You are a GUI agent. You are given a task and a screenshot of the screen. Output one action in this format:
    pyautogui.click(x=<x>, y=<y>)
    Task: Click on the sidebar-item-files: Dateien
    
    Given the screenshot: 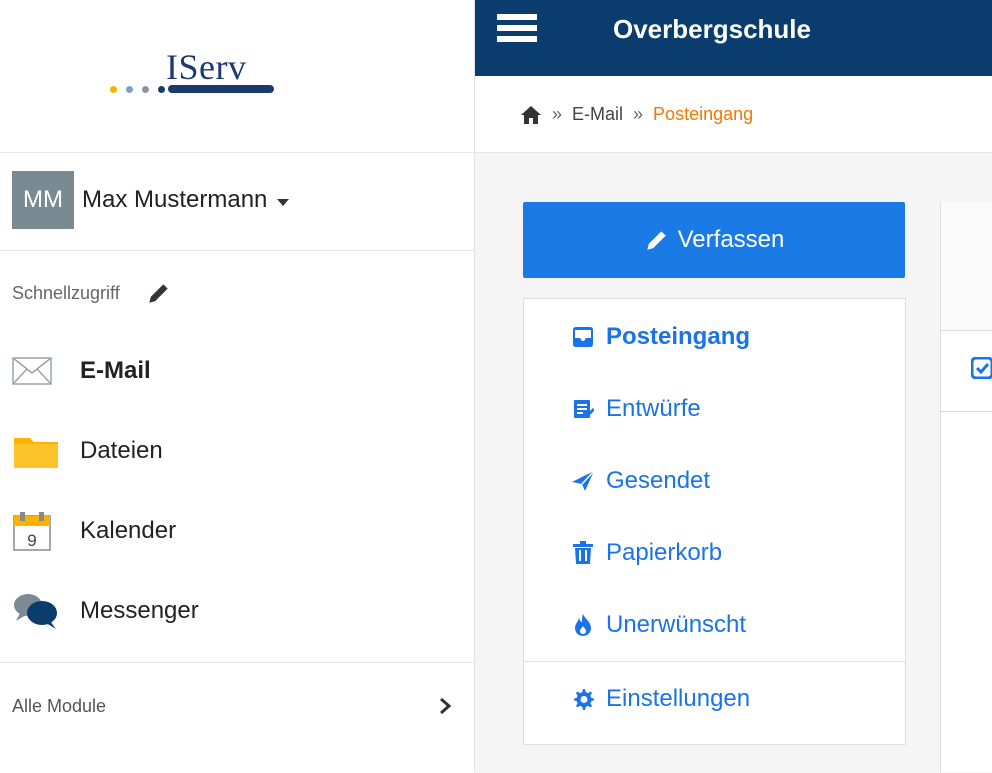 What is the action you would take?
    pyautogui.click(x=87, y=451)
    